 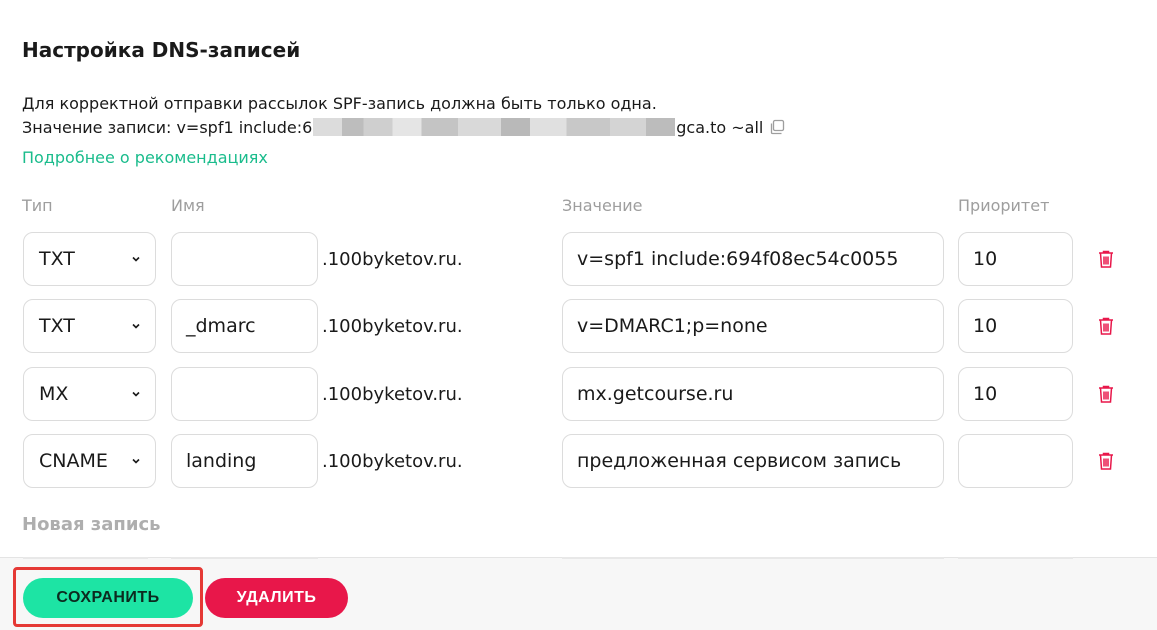 What do you see at coordinates (91, 524) in the screenshot?
I see `new-record-heading: Новая запись` at bounding box center [91, 524].